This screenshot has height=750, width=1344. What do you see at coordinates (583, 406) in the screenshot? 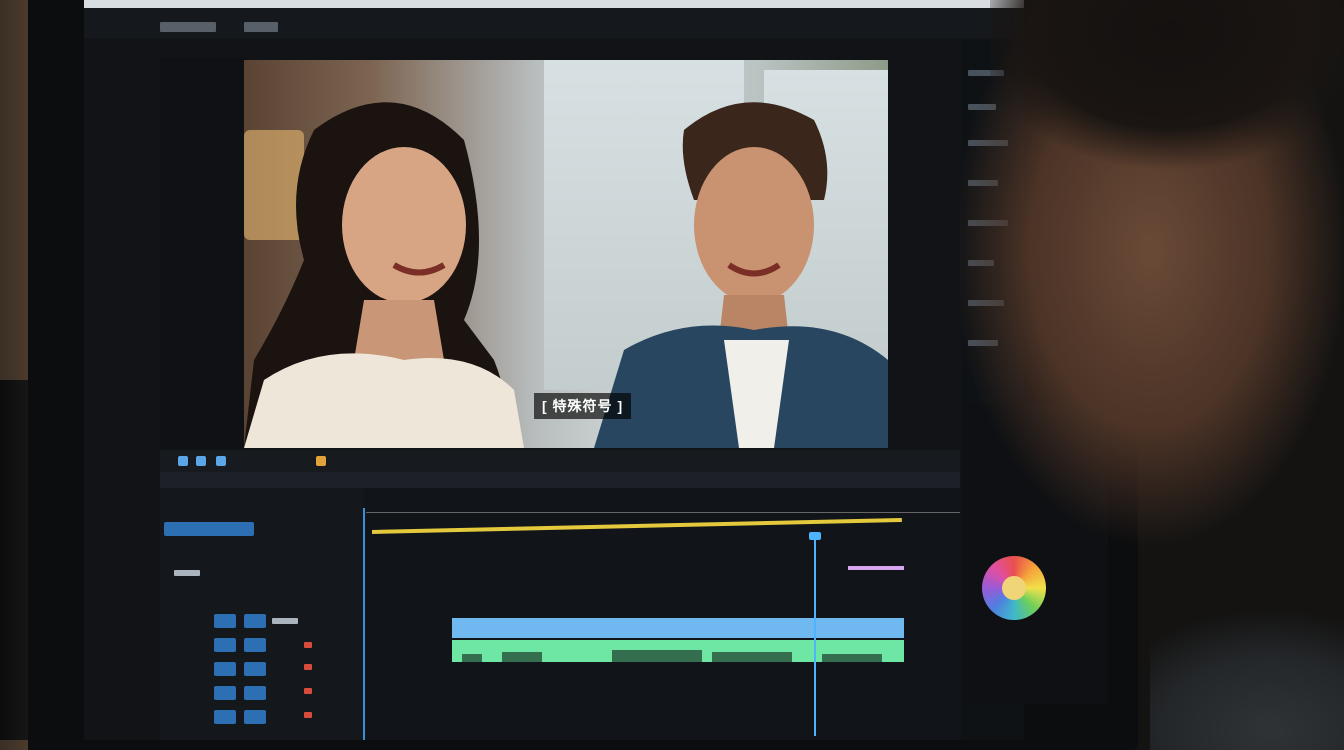
I see `subtitle-overlay: [ 特殊符号 ]` at bounding box center [583, 406].